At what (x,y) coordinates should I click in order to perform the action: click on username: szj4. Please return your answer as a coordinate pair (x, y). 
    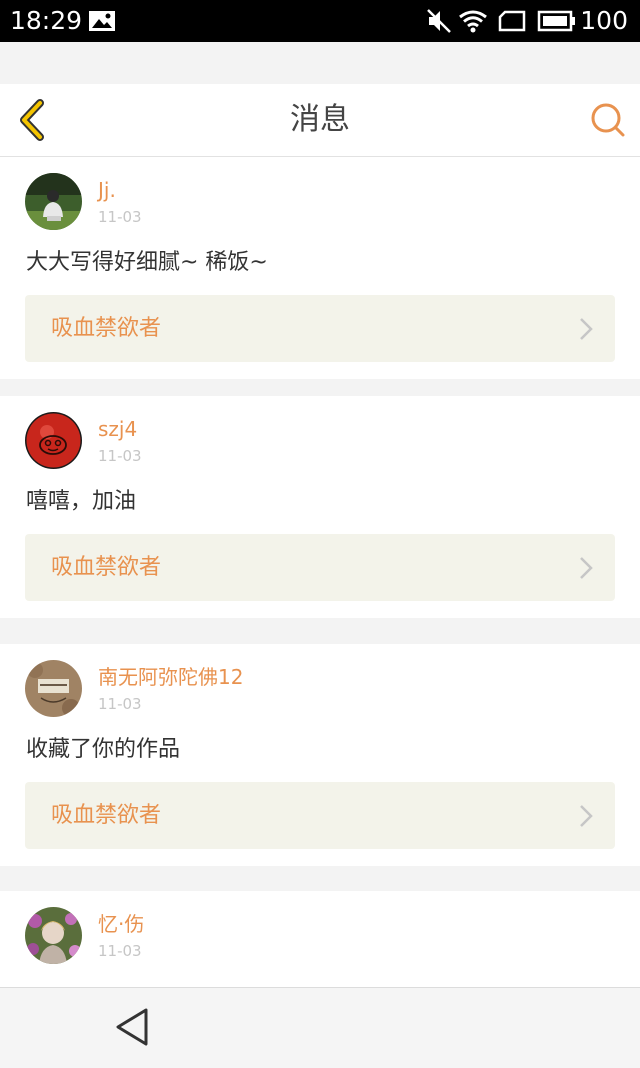
    Looking at the image, I should click on (117, 429).